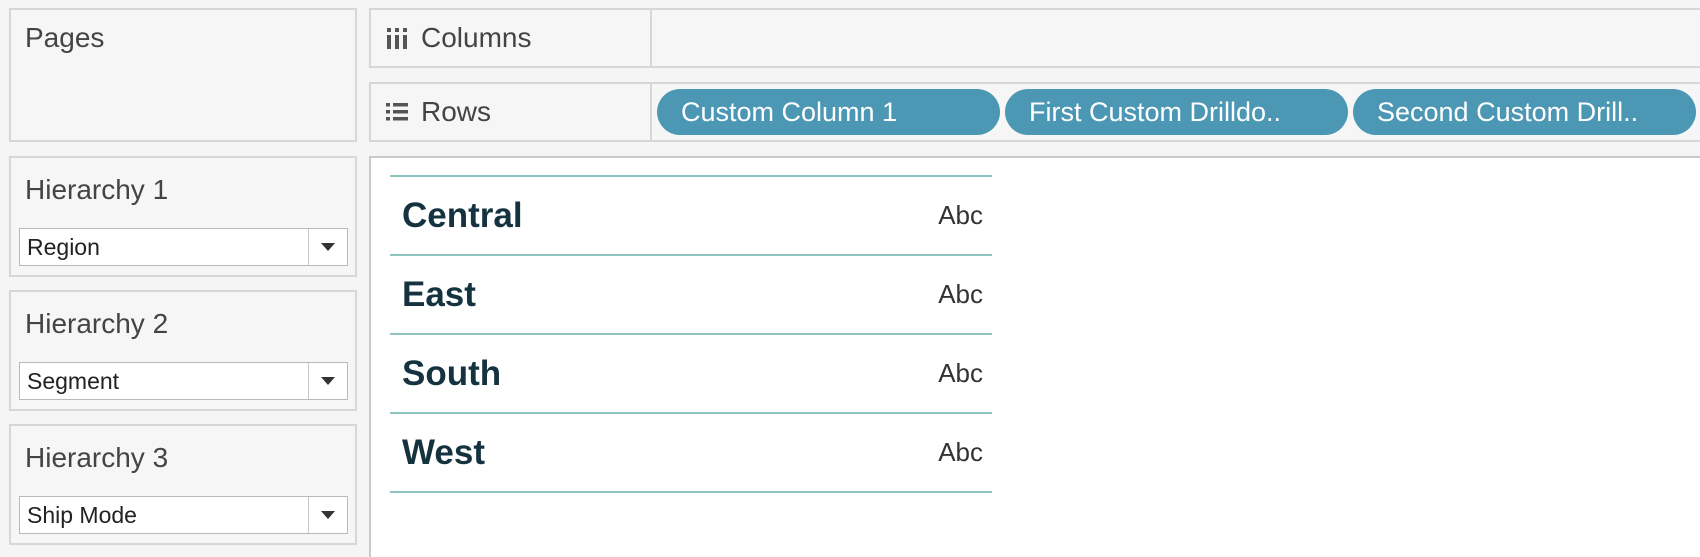  Describe the element at coordinates (1176, 112) in the screenshot. I see `row-pill-first-custom-drilldown: First Custom Drilldo..` at that location.